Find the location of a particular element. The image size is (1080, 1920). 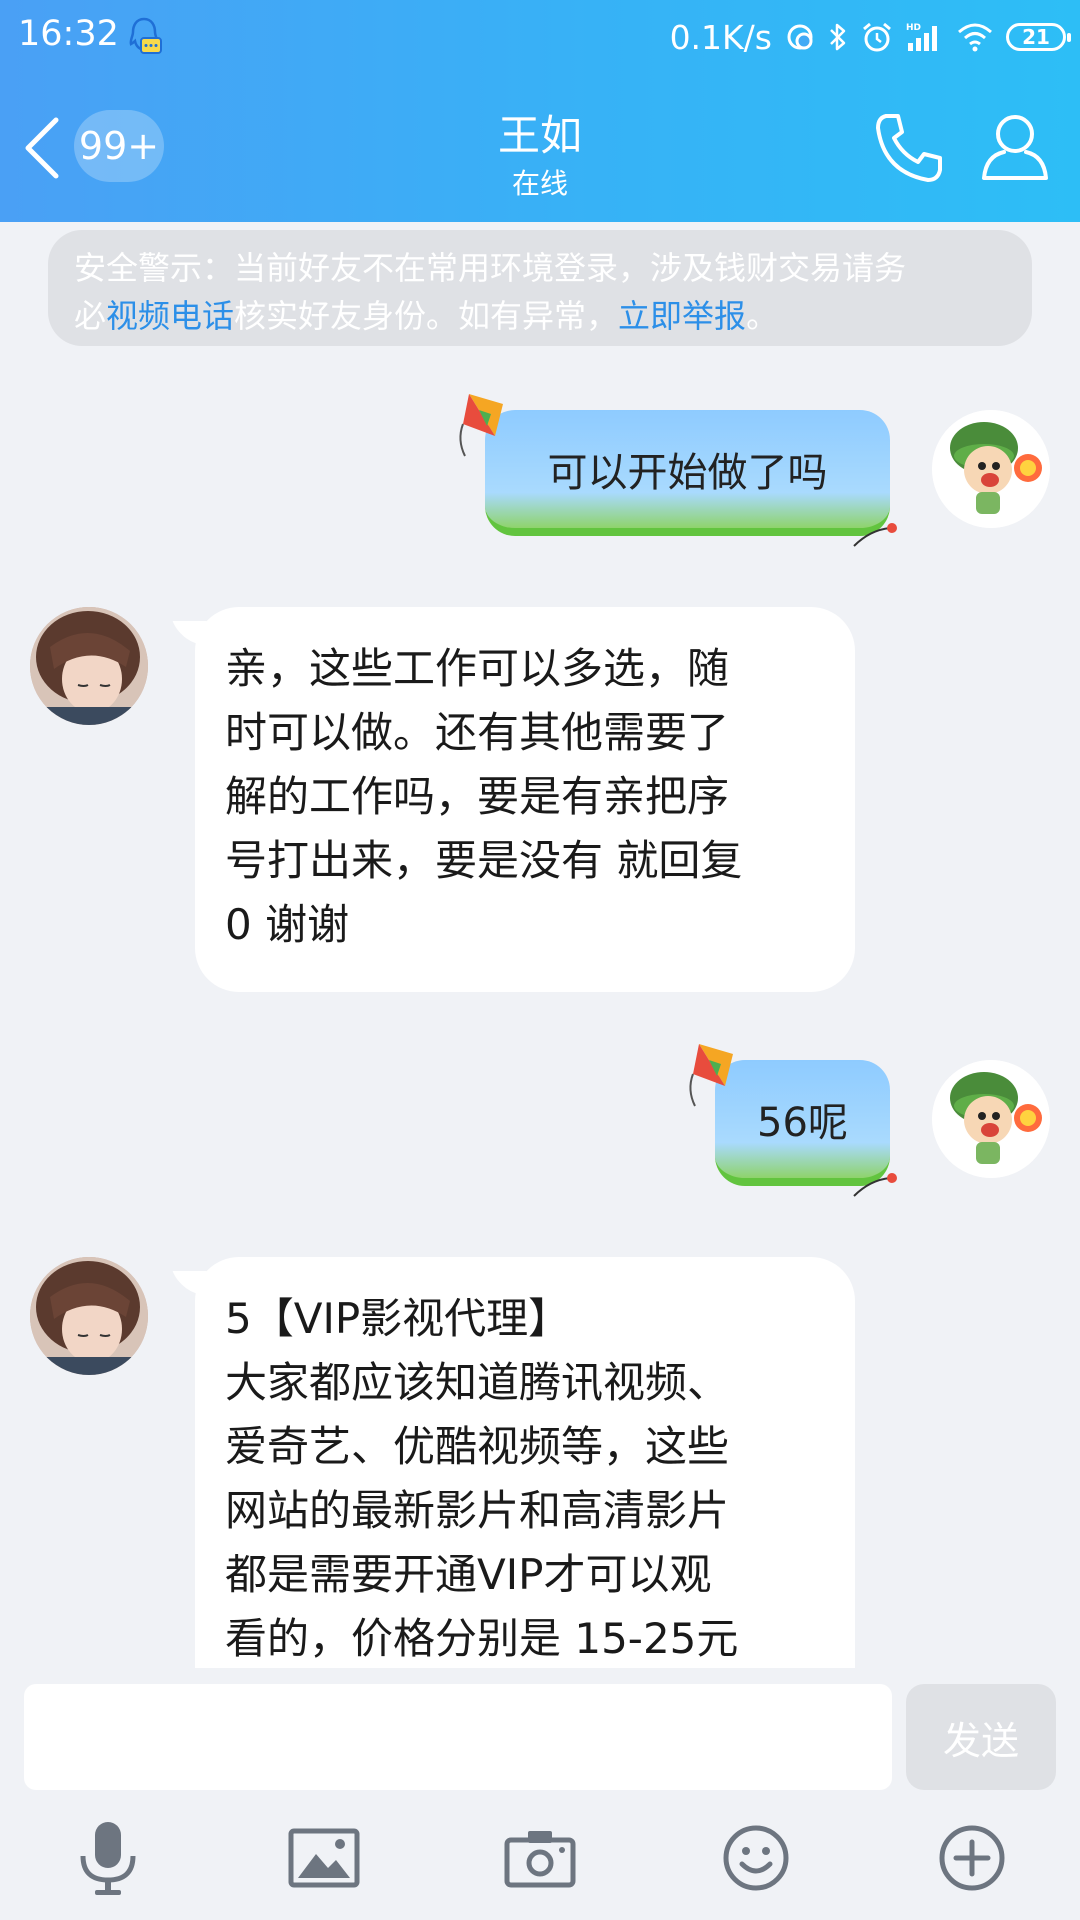

message-bubble-outgoing: 可以开始做了吗 is located at coordinates (678, 470).